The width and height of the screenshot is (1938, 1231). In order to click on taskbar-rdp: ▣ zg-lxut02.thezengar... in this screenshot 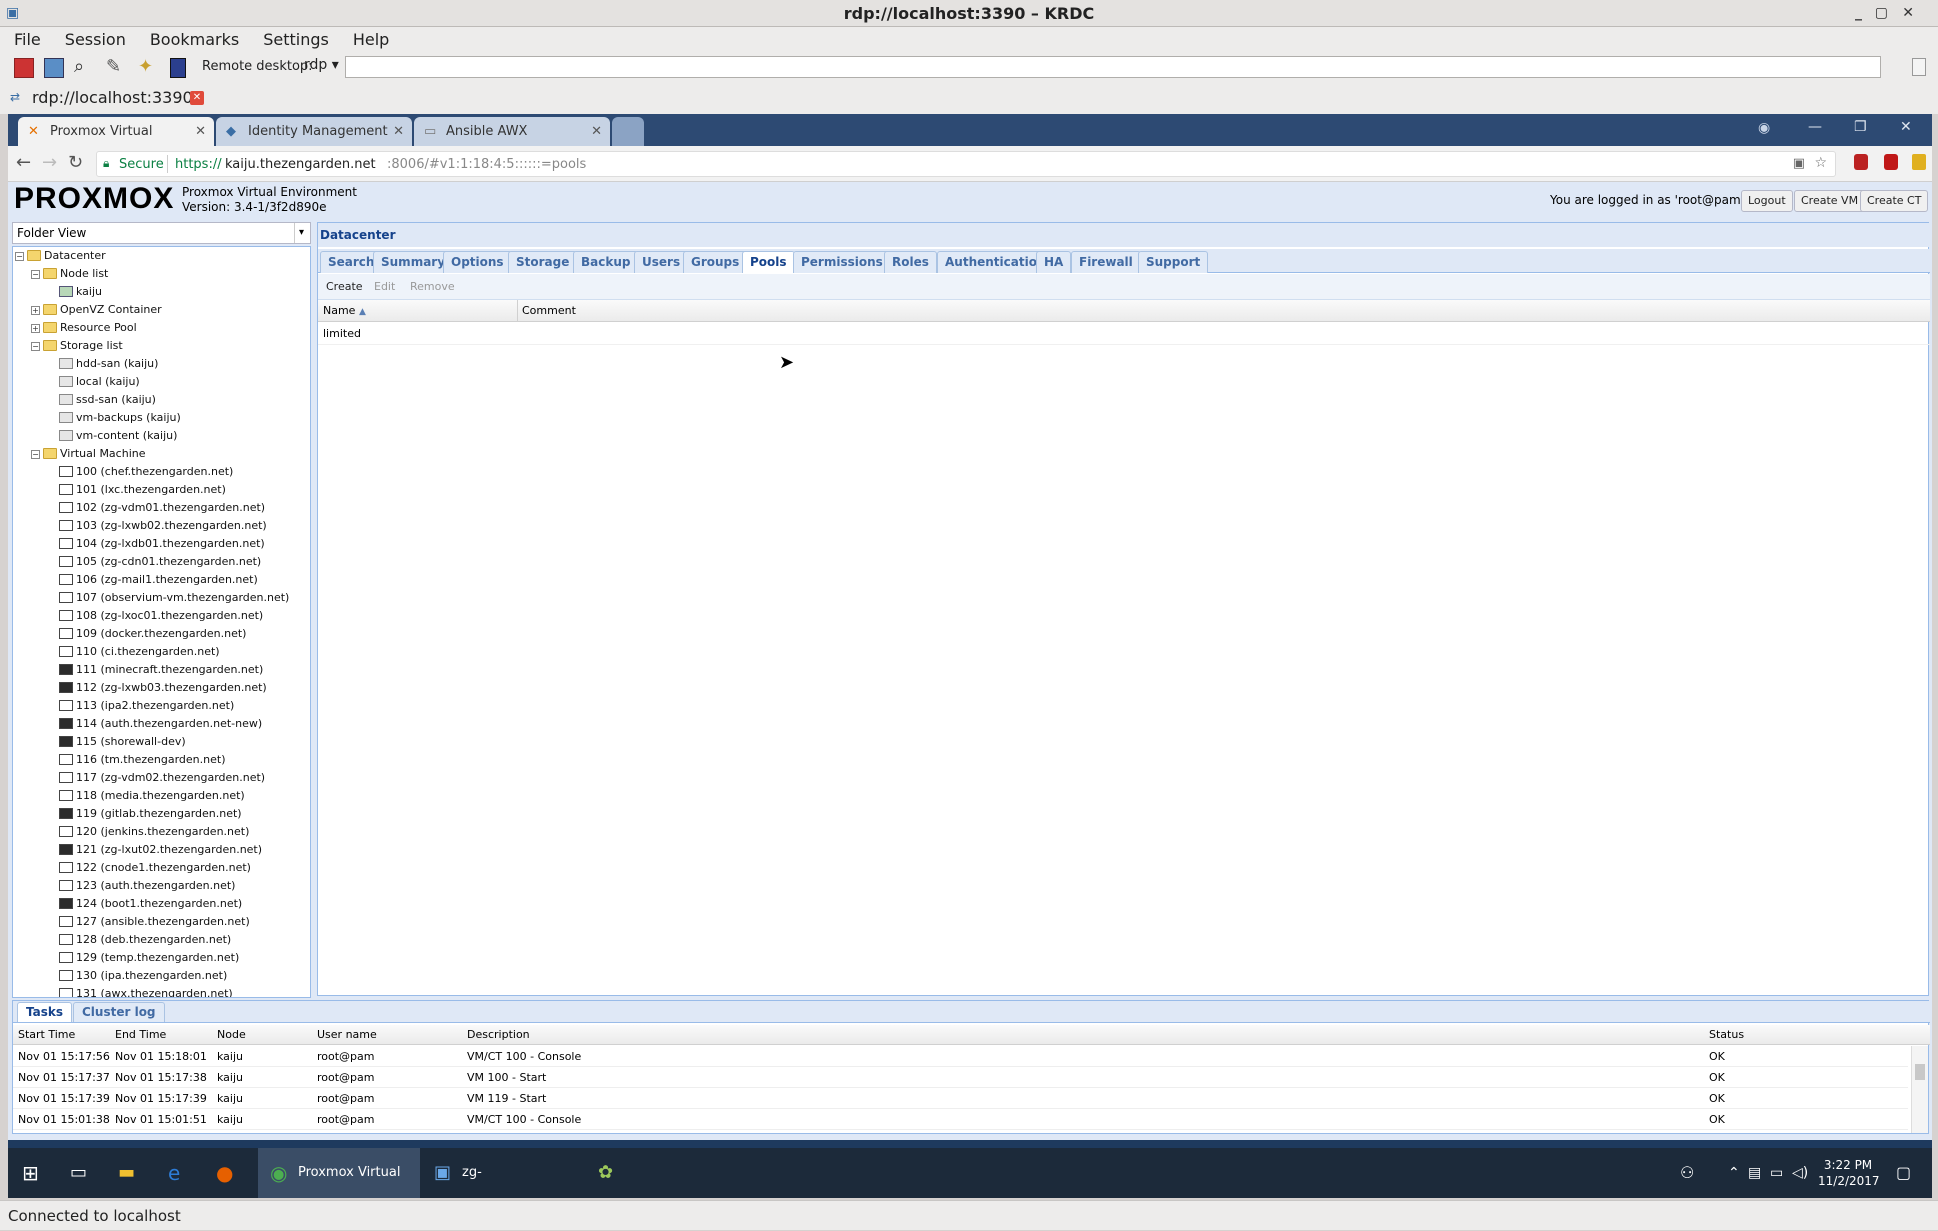, I will do `click(503, 1173)`.